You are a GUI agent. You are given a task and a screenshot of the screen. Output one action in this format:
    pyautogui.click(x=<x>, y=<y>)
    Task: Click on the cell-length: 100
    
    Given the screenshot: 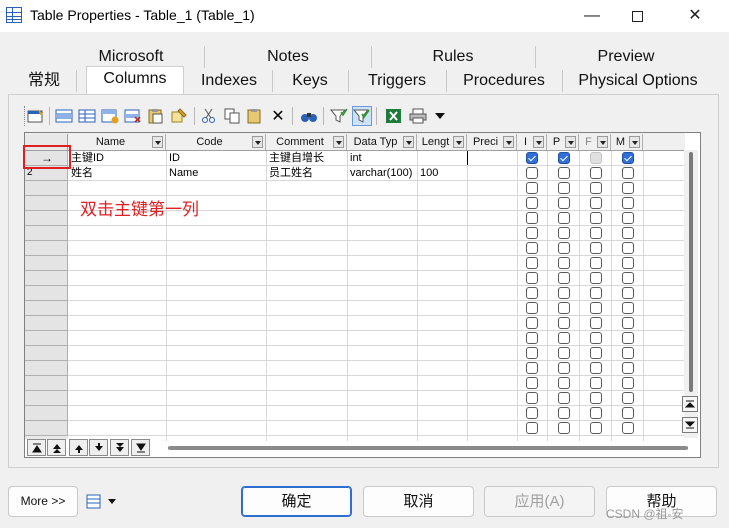 What is the action you would take?
    pyautogui.click(x=442, y=173)
    